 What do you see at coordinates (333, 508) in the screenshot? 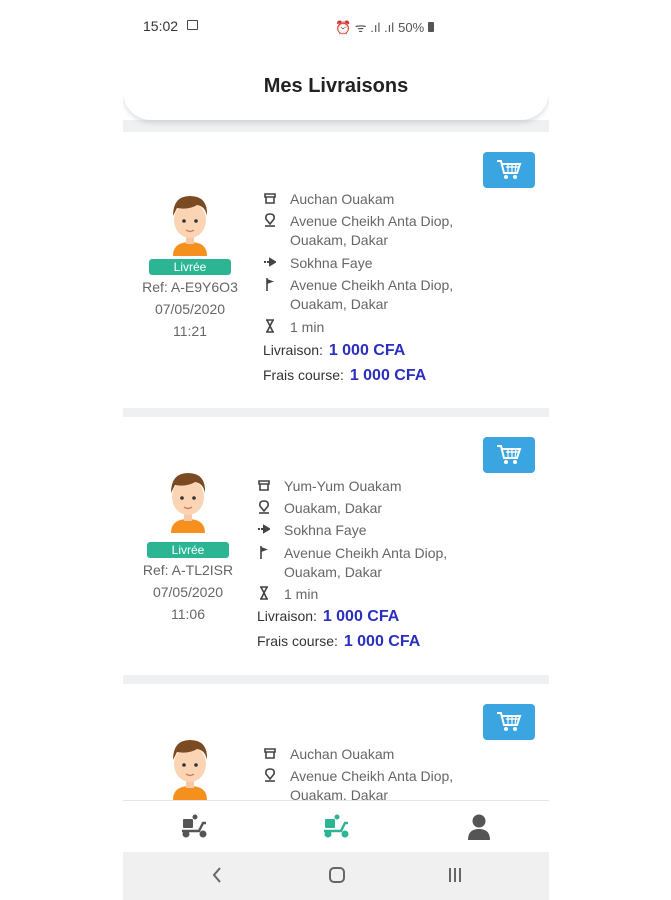
I see `pickup-address-line1: Ouakam, Dakar` at bounding box center [333, 508].